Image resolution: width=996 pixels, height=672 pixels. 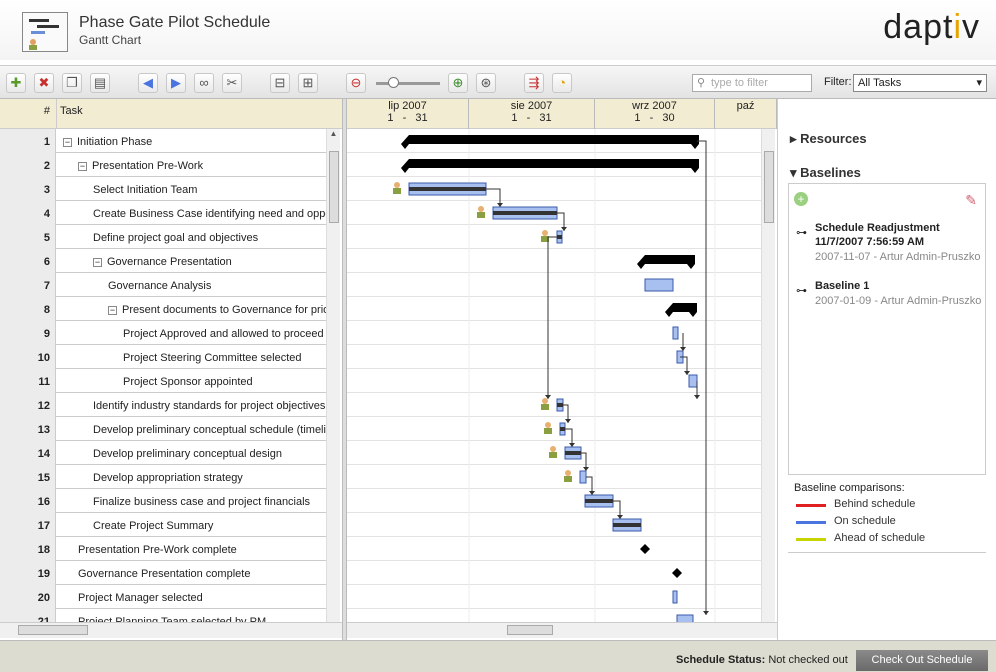 What do you see at coordinates (16, 83) in the screenshot?
I see `add-task-icon: ✚` at bounding box center [16, 83].